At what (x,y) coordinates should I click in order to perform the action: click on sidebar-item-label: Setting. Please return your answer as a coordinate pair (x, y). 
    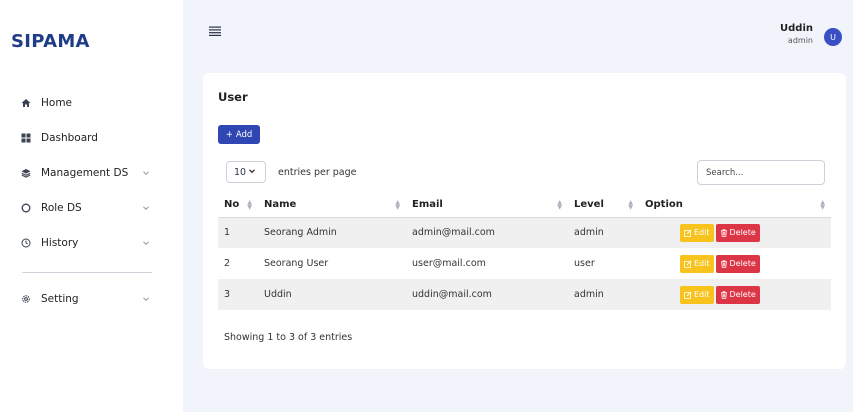
    Looking at the image, I should click on (60, 299).